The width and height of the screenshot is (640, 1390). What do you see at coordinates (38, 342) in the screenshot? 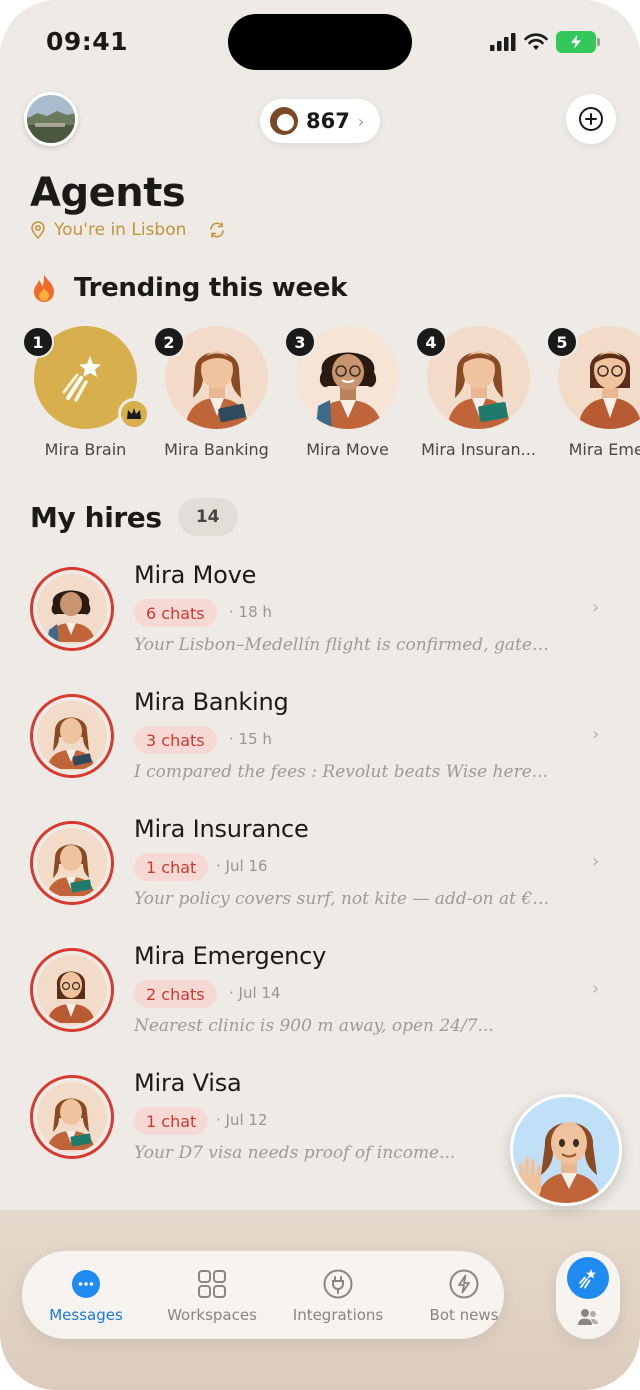
I see `rank-badge: 1` at bounding box center [38, 342].